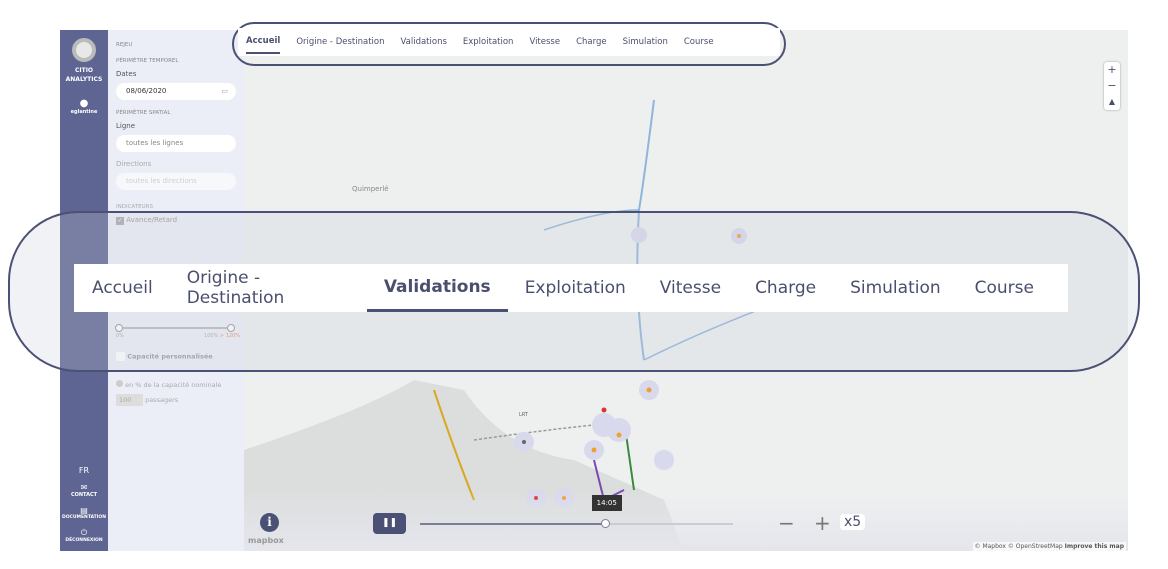  Describe the element at coordinates (389, 523) in the screenshot. I see `pause-button: ❚❚` at that location.